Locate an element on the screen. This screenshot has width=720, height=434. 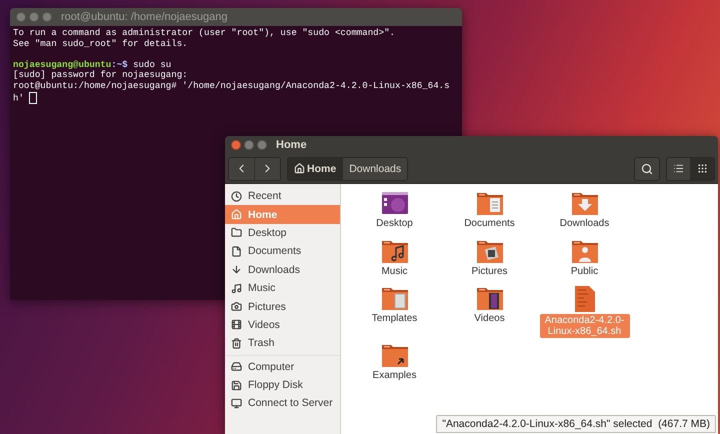
list-icon is located at coordinates (678, 168).